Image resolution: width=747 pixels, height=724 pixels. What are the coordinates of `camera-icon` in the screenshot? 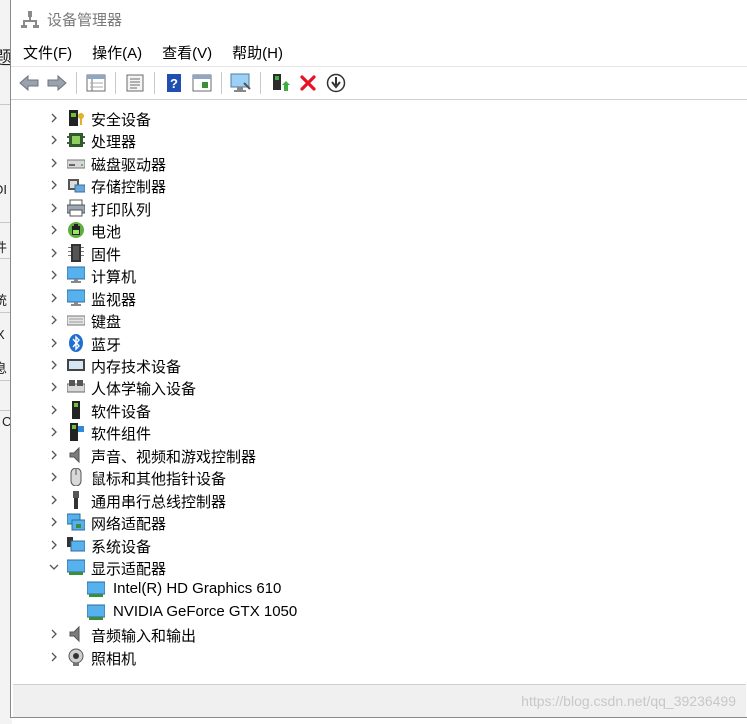 It's located at (76, 657).